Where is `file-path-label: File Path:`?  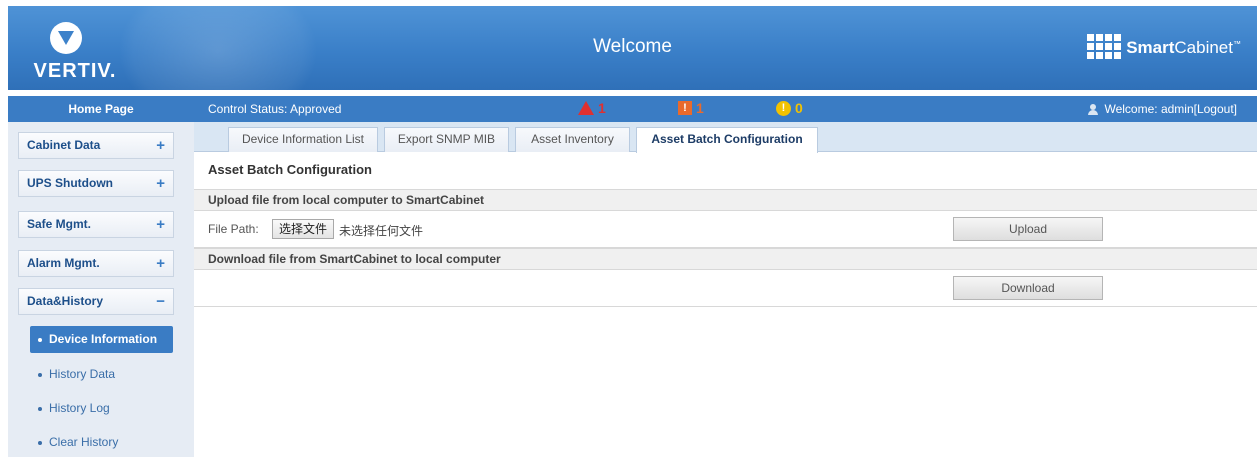
file-path-label: File Path: is located at coordinates (233, 229).